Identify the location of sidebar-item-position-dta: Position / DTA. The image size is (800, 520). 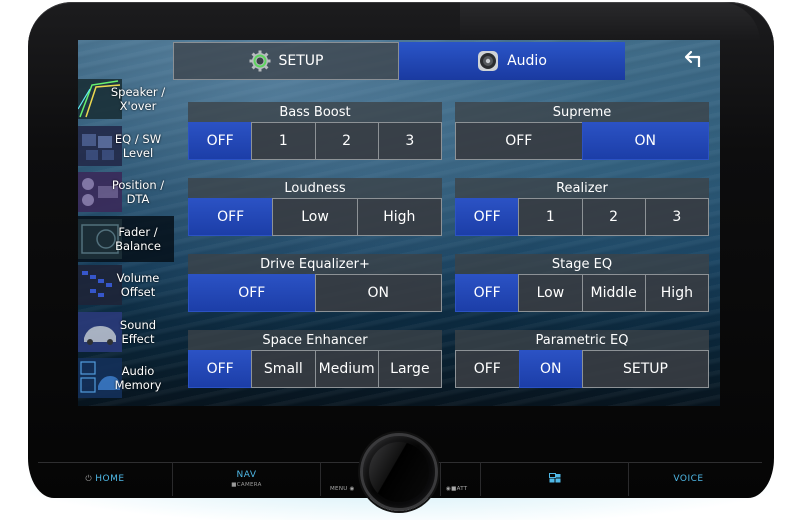
(126, 192).